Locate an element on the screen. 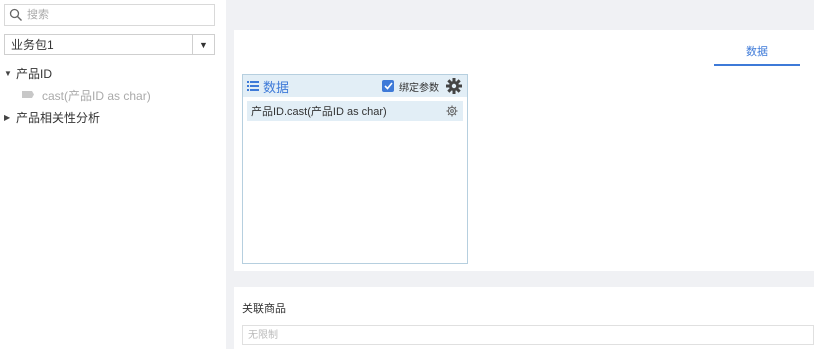  collapsed-triangle-icon: ▶ is located at coordinates (10, 117).